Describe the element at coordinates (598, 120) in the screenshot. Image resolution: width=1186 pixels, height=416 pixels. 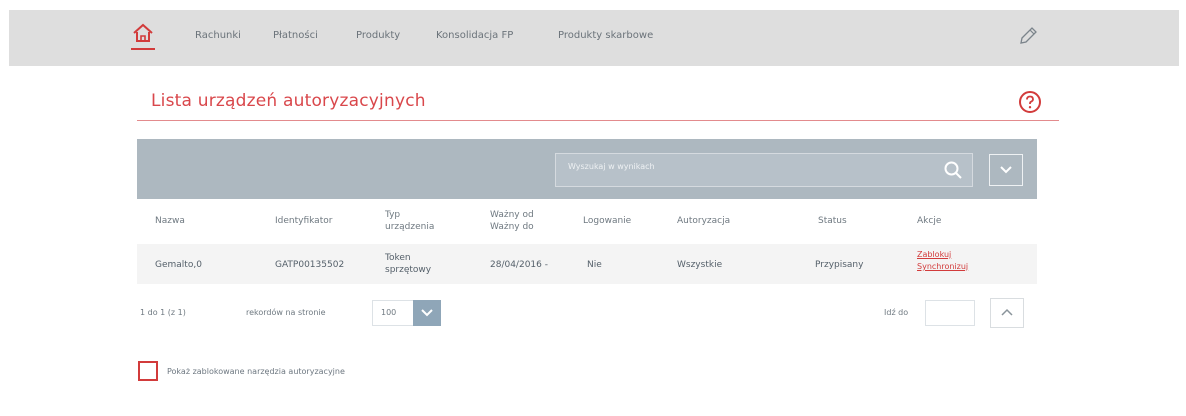
I see `title-divider` at that location.